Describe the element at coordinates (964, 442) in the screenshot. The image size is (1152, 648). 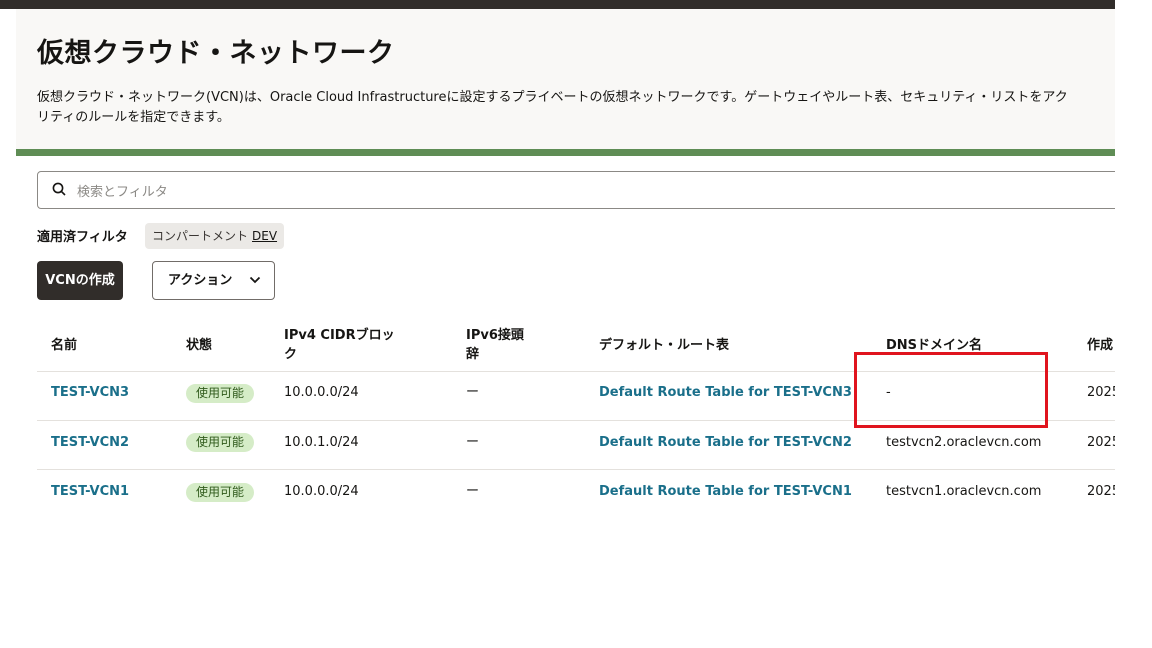
I see `dns-domain: testvcn2.oraclevcn.com` at that location.